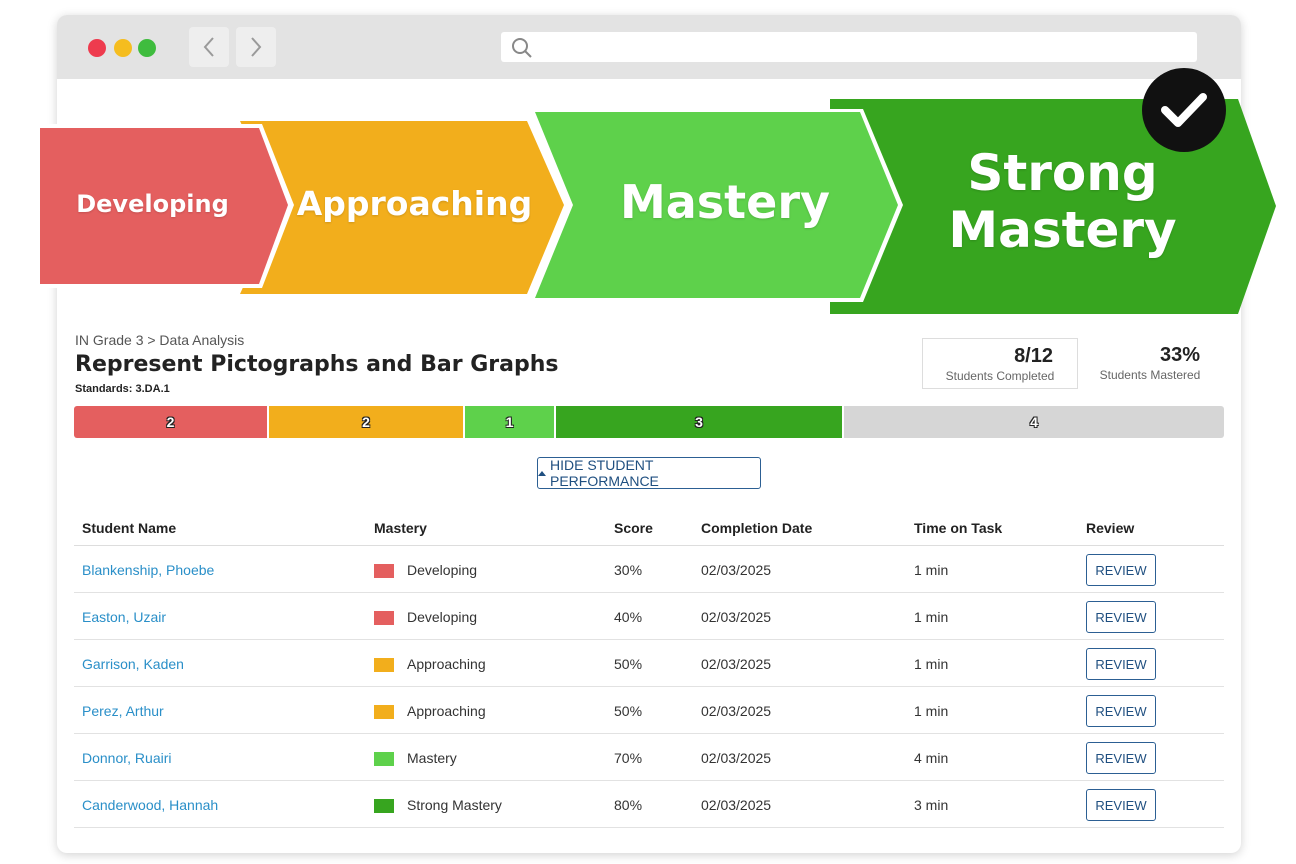 The width and height of the screenshot is (1296, 864). What do you see at coordinates (124, 617) in the screenshot?
I see `student-name-link: Easton, Uzair` at bounding box center [124, 617].